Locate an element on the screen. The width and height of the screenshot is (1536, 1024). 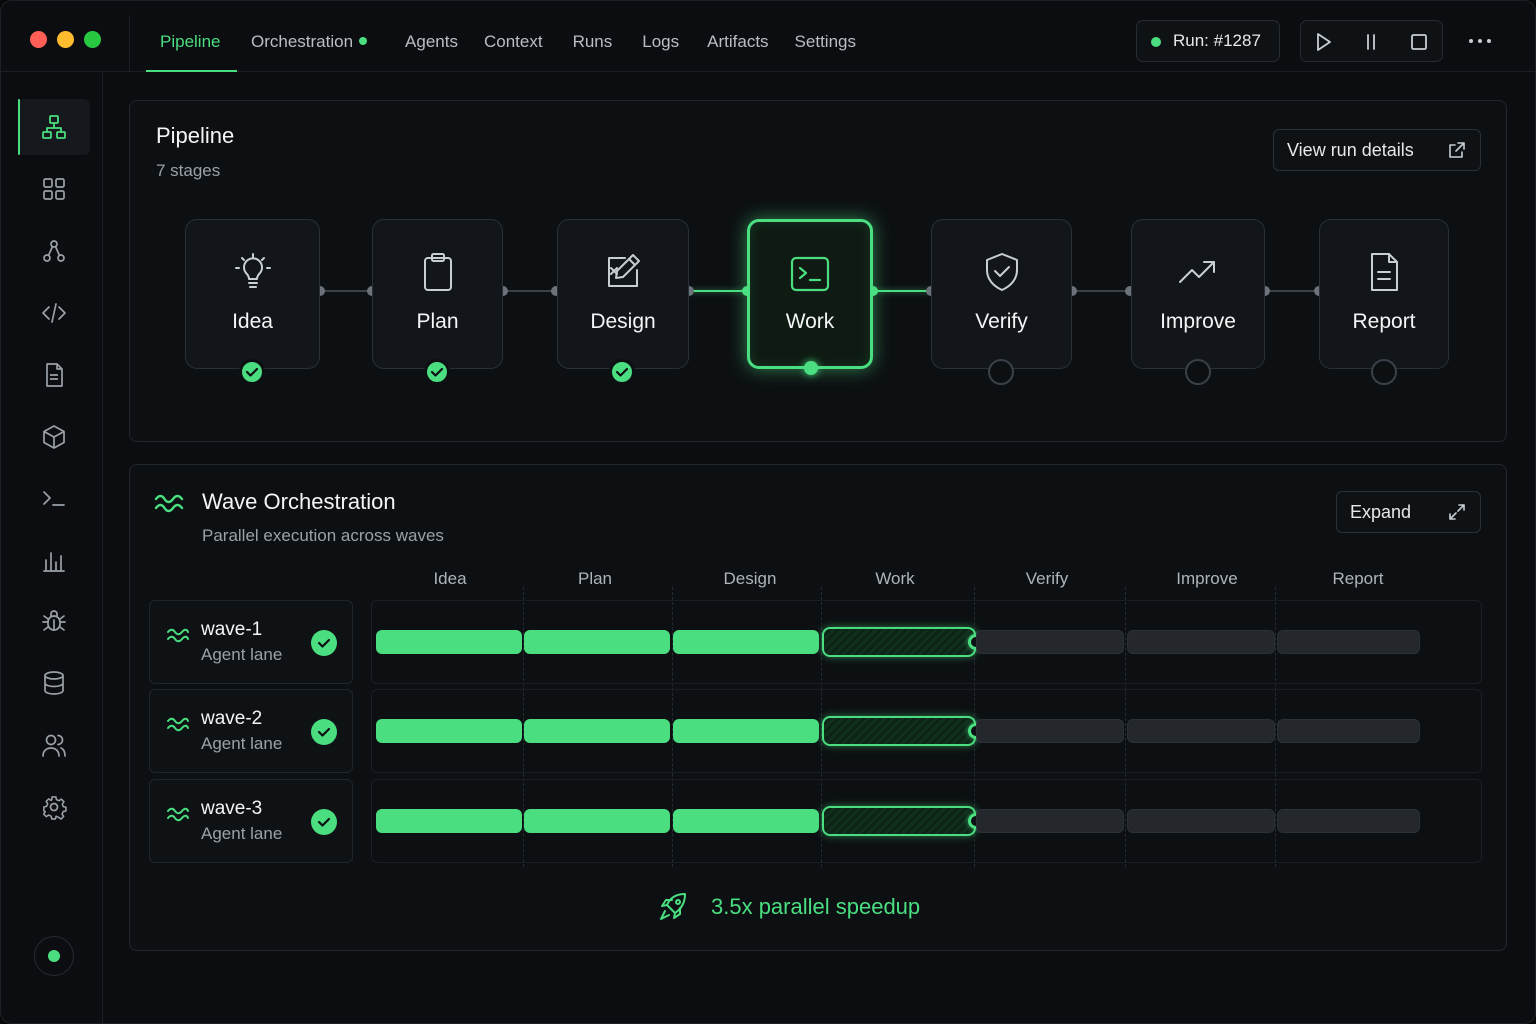
run-status-dot is located at coordinates (1156, 42).